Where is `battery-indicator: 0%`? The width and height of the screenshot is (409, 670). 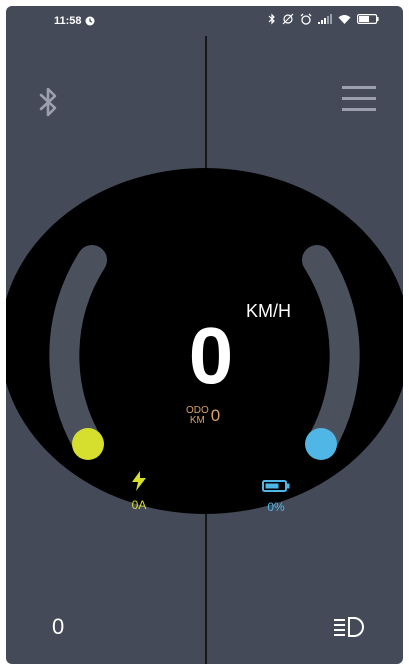 battery-indicator: 0% is located at coordinates (276, 496).